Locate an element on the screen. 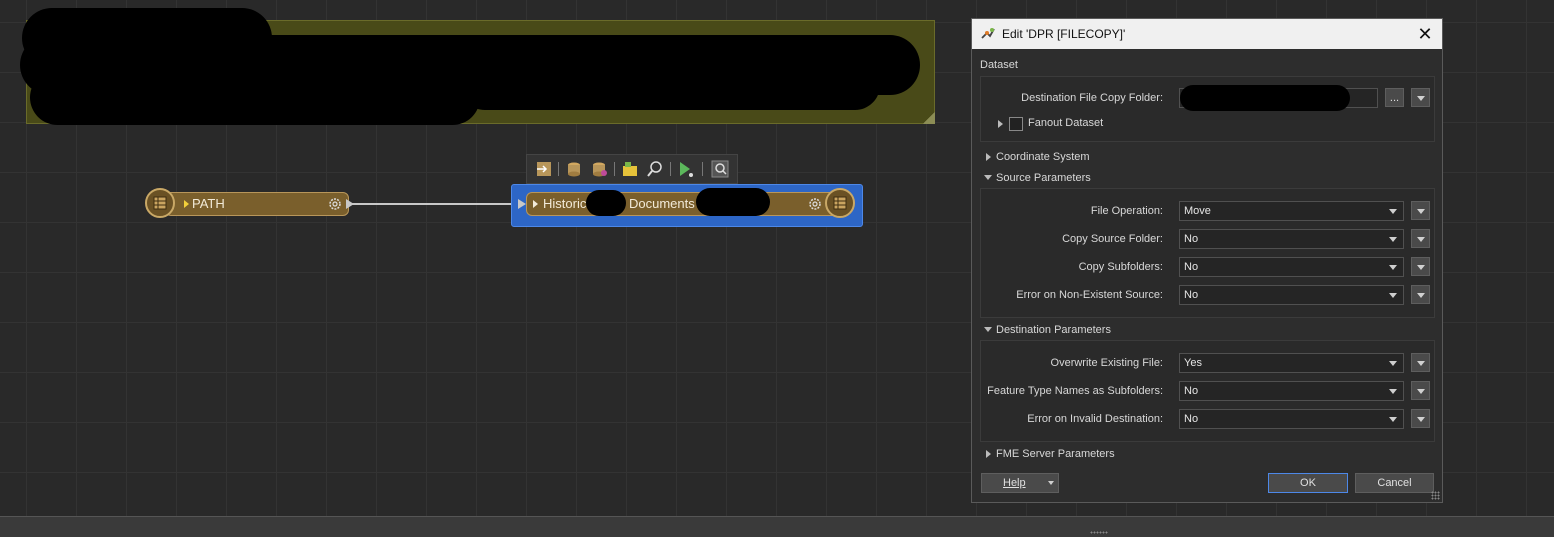 The height and width of the screenshot is (537, 1554). copy-source-folder-select: No is located at coordinates (1291, 239).